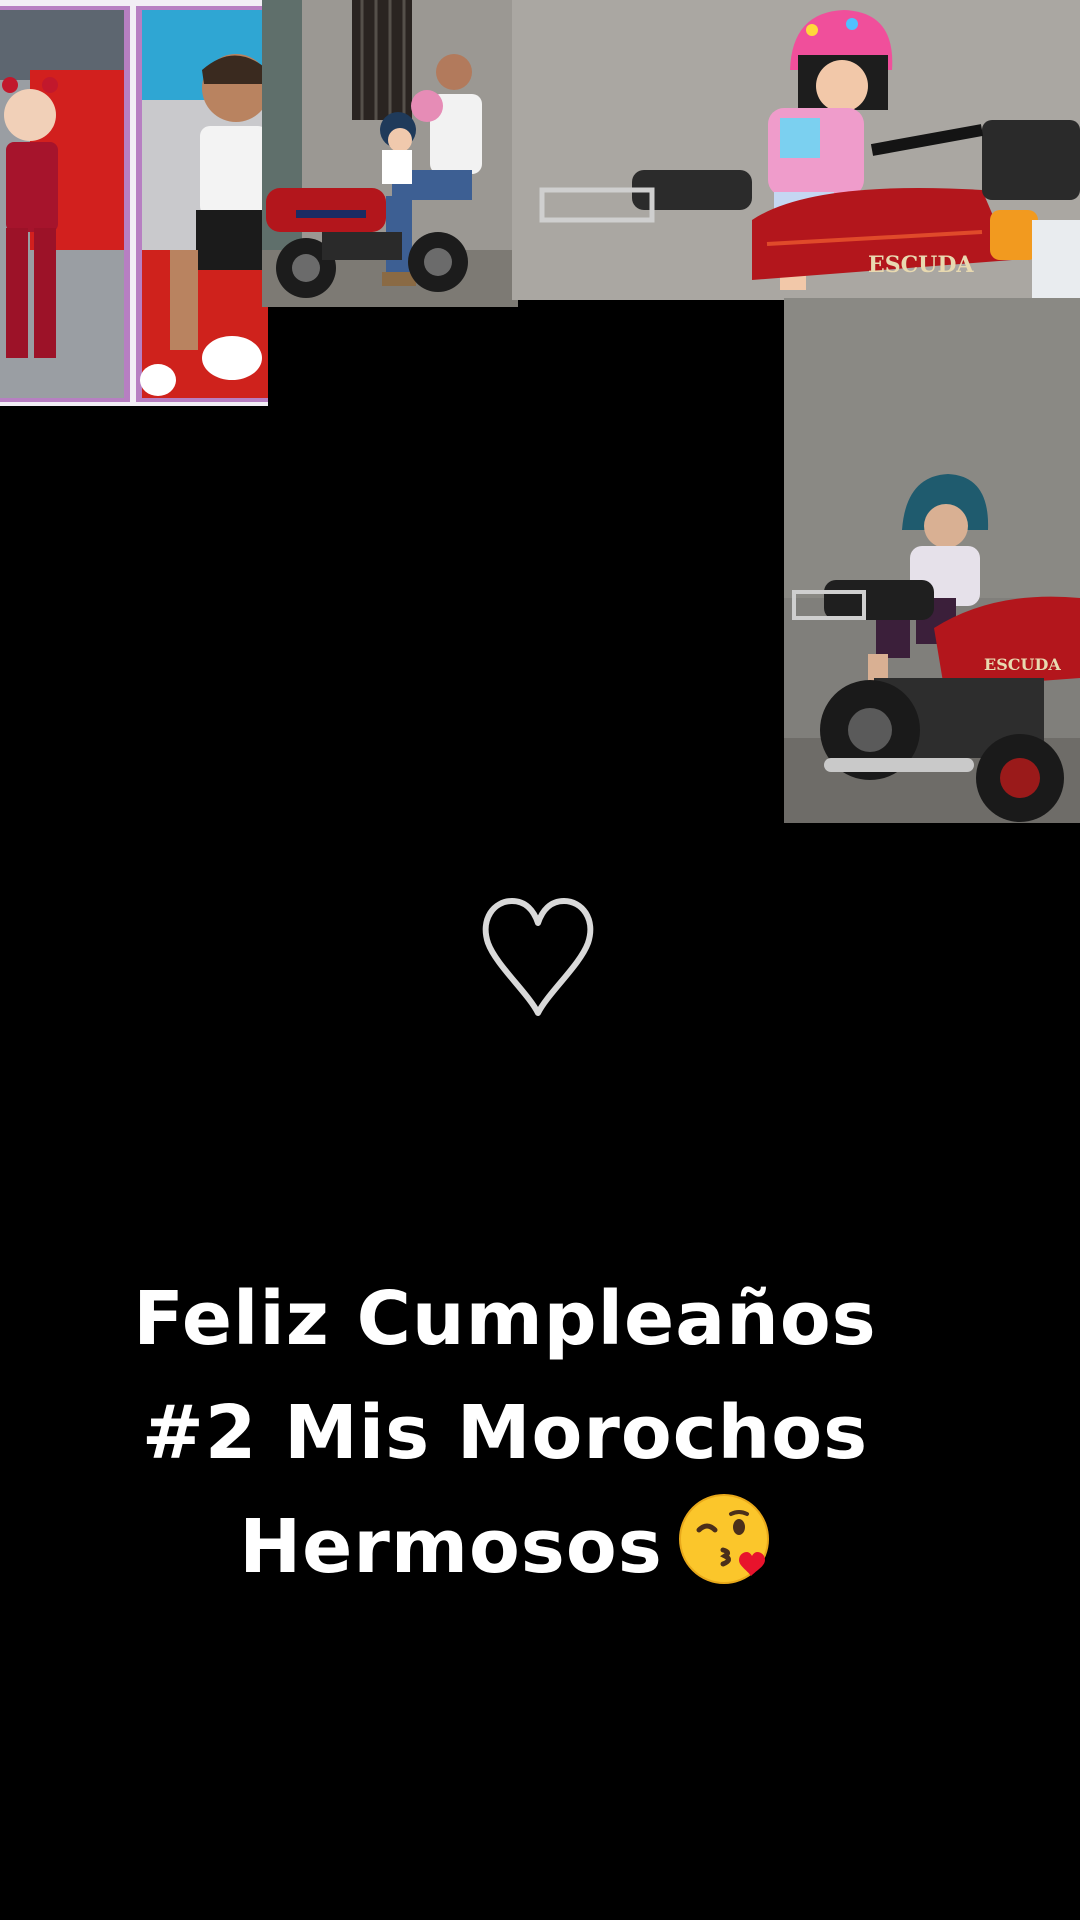 This screenshot has width=1080, height=1920. What do you see at coordinates (932, 560) in the screenshot?
I see `boy-teal-helmet-motorcycle-photo: ESCUDA` at bounding box center [932, 560].